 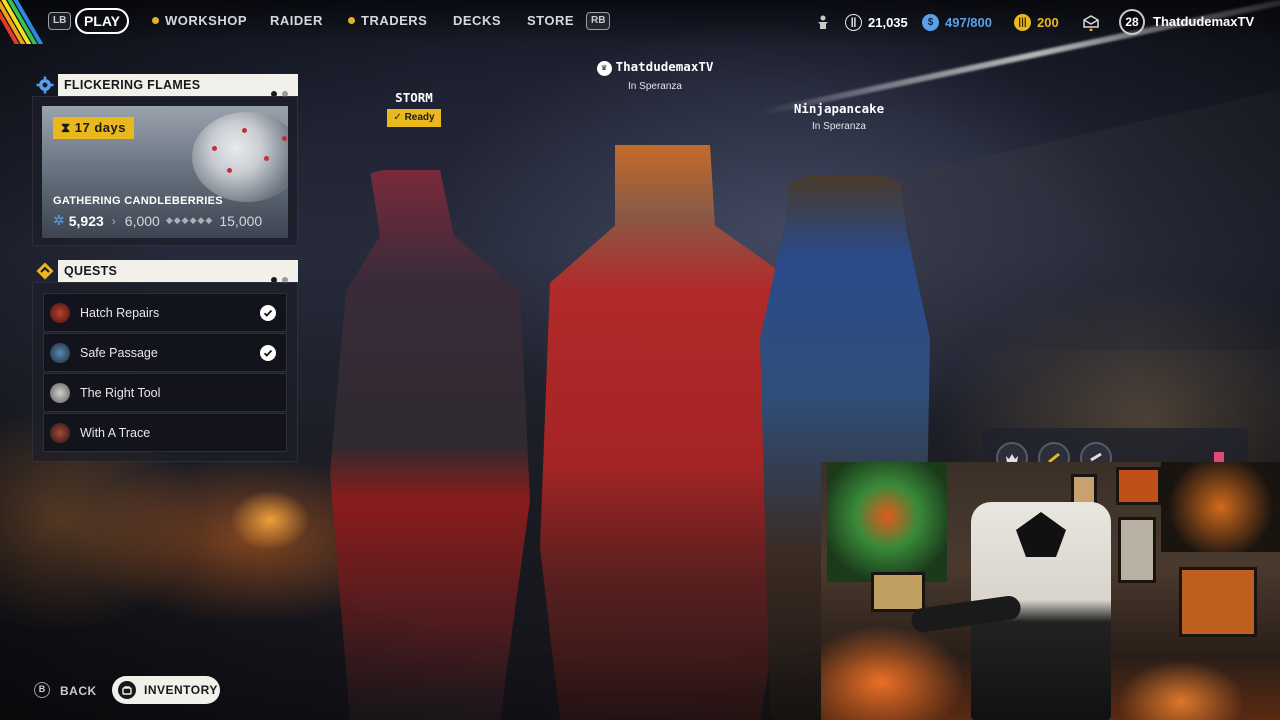 What do you see at coordinates (178, 271) in the screenshot?
I see `quests-panel-header: QUESTS` at bounding box center [178, 271].